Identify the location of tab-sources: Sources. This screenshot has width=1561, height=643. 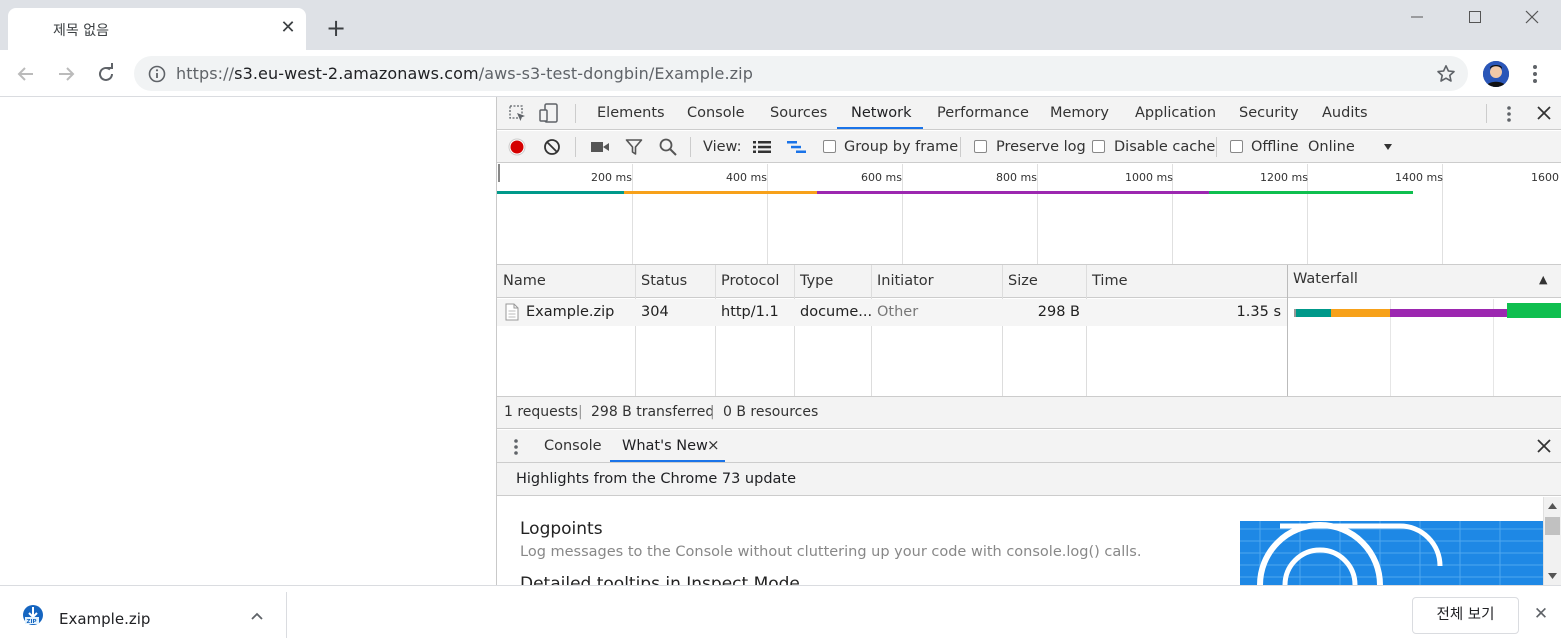
(798, 113).